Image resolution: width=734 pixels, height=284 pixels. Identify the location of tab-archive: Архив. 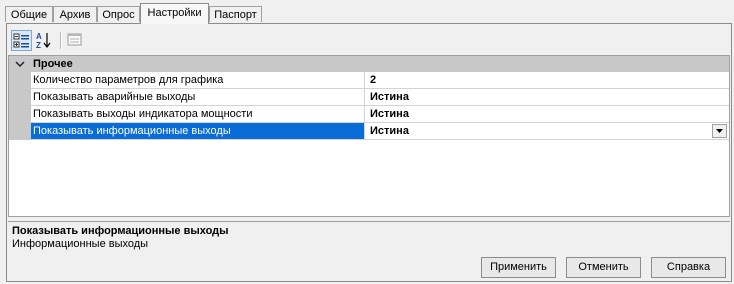
(75, 14).